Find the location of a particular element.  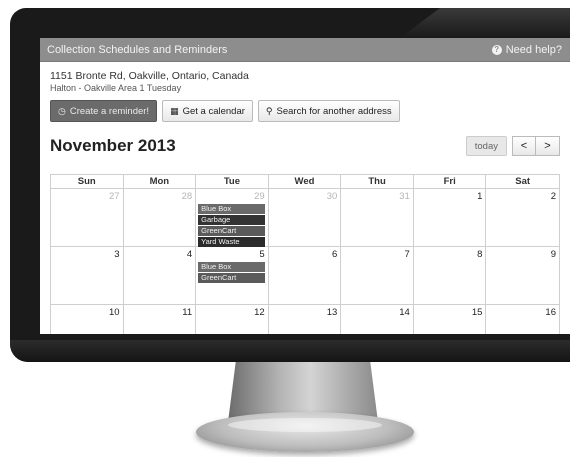

calendar-day-cell: 29 Blue Box Garbage GreenCart Yard Waste is located at coordinates (232, 218).